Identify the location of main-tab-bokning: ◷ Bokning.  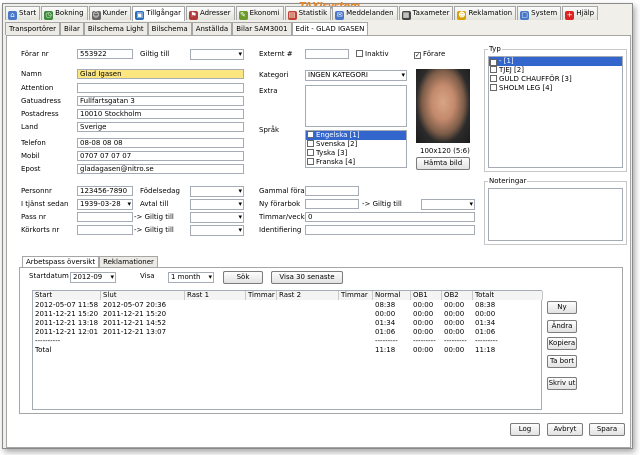
(64, 13).